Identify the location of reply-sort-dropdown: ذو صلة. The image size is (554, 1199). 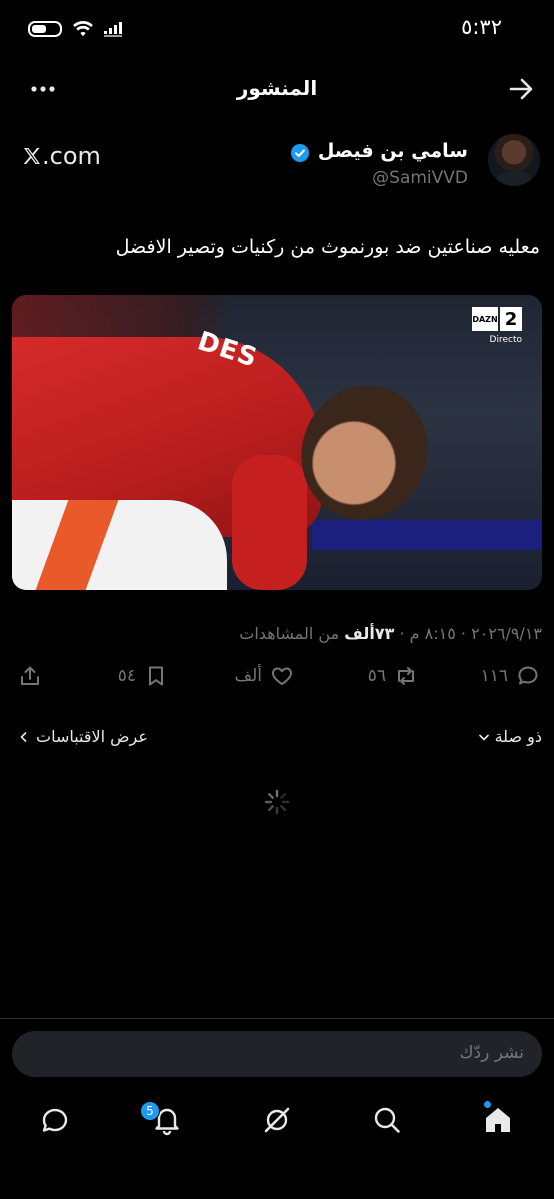
(509, 736).